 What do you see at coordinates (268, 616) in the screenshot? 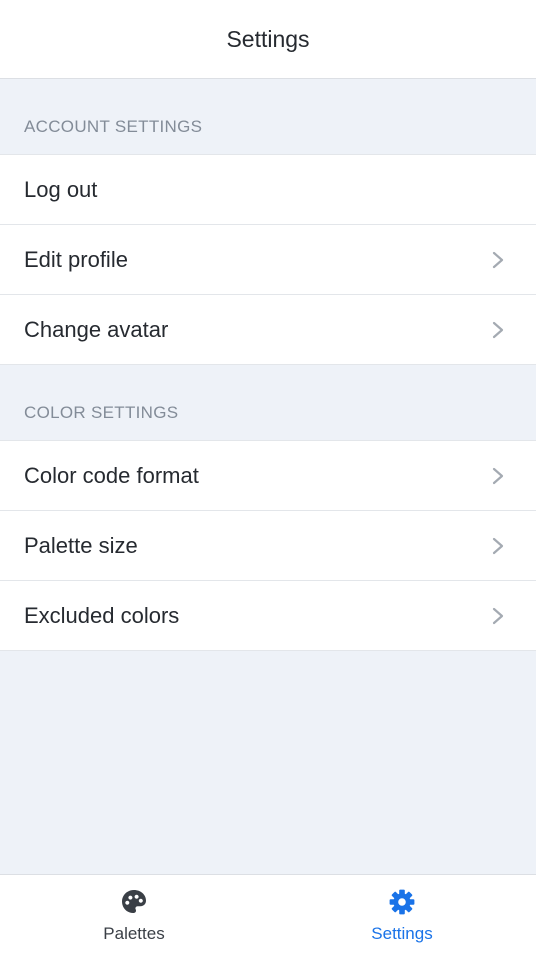
I see `settings-row-excluded-colors: Excluded colors` at bounding box center [268, 616].